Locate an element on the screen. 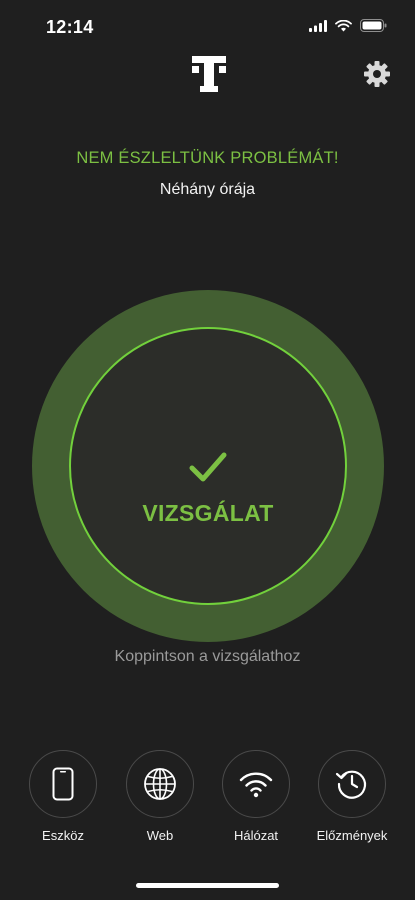  status-icons is located at coordinates (348, 25).